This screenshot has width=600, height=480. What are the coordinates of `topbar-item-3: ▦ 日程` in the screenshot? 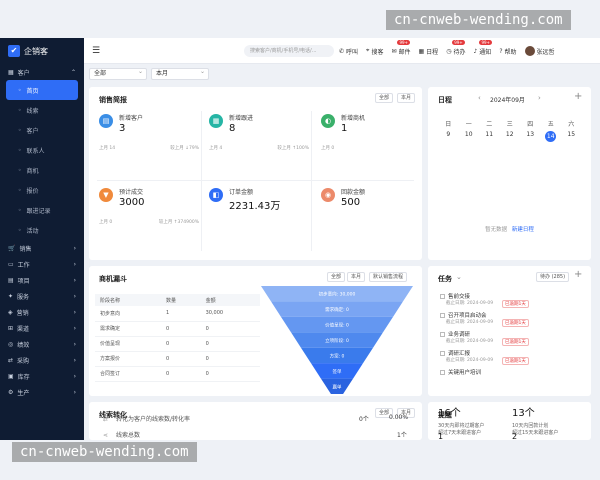 It's located at (429, 51).